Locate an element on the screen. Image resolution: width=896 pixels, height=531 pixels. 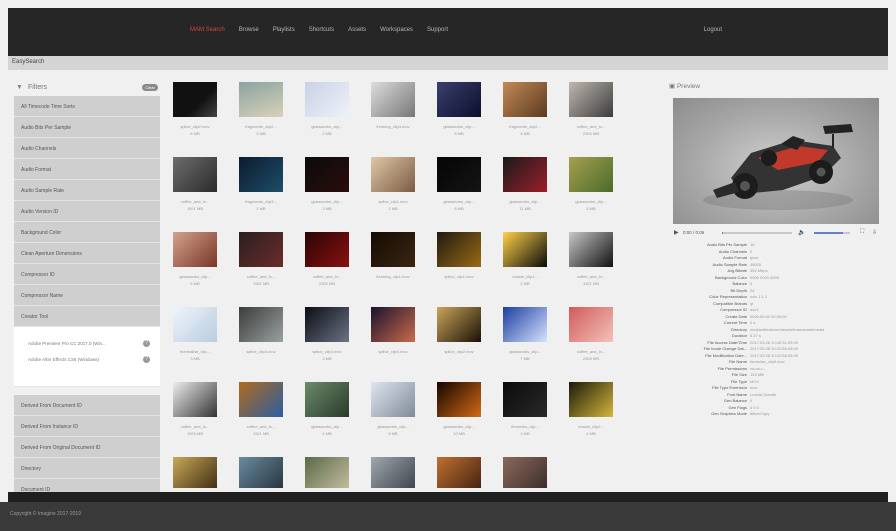
asset-tile: splice_clip1.mov is located at coordinates (459, 269).